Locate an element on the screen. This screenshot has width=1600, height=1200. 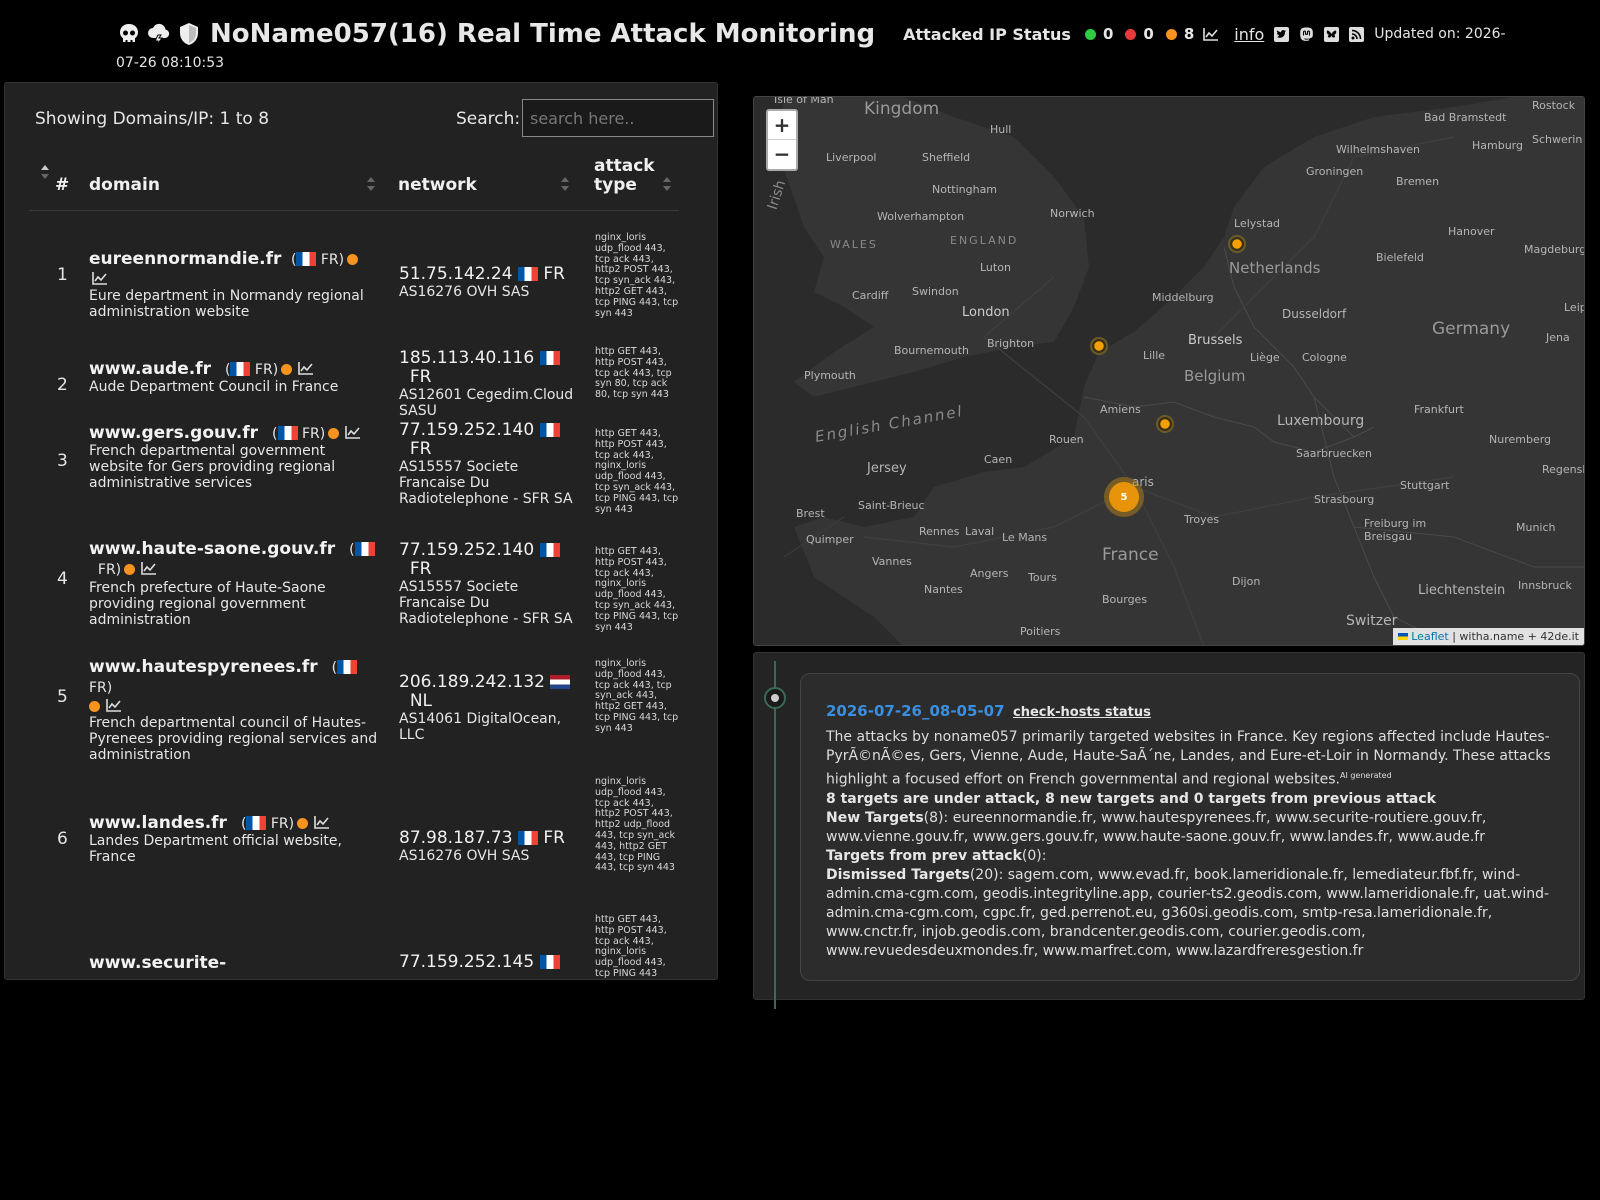
zoom-out-button: − is located at coordinates (782, 154).